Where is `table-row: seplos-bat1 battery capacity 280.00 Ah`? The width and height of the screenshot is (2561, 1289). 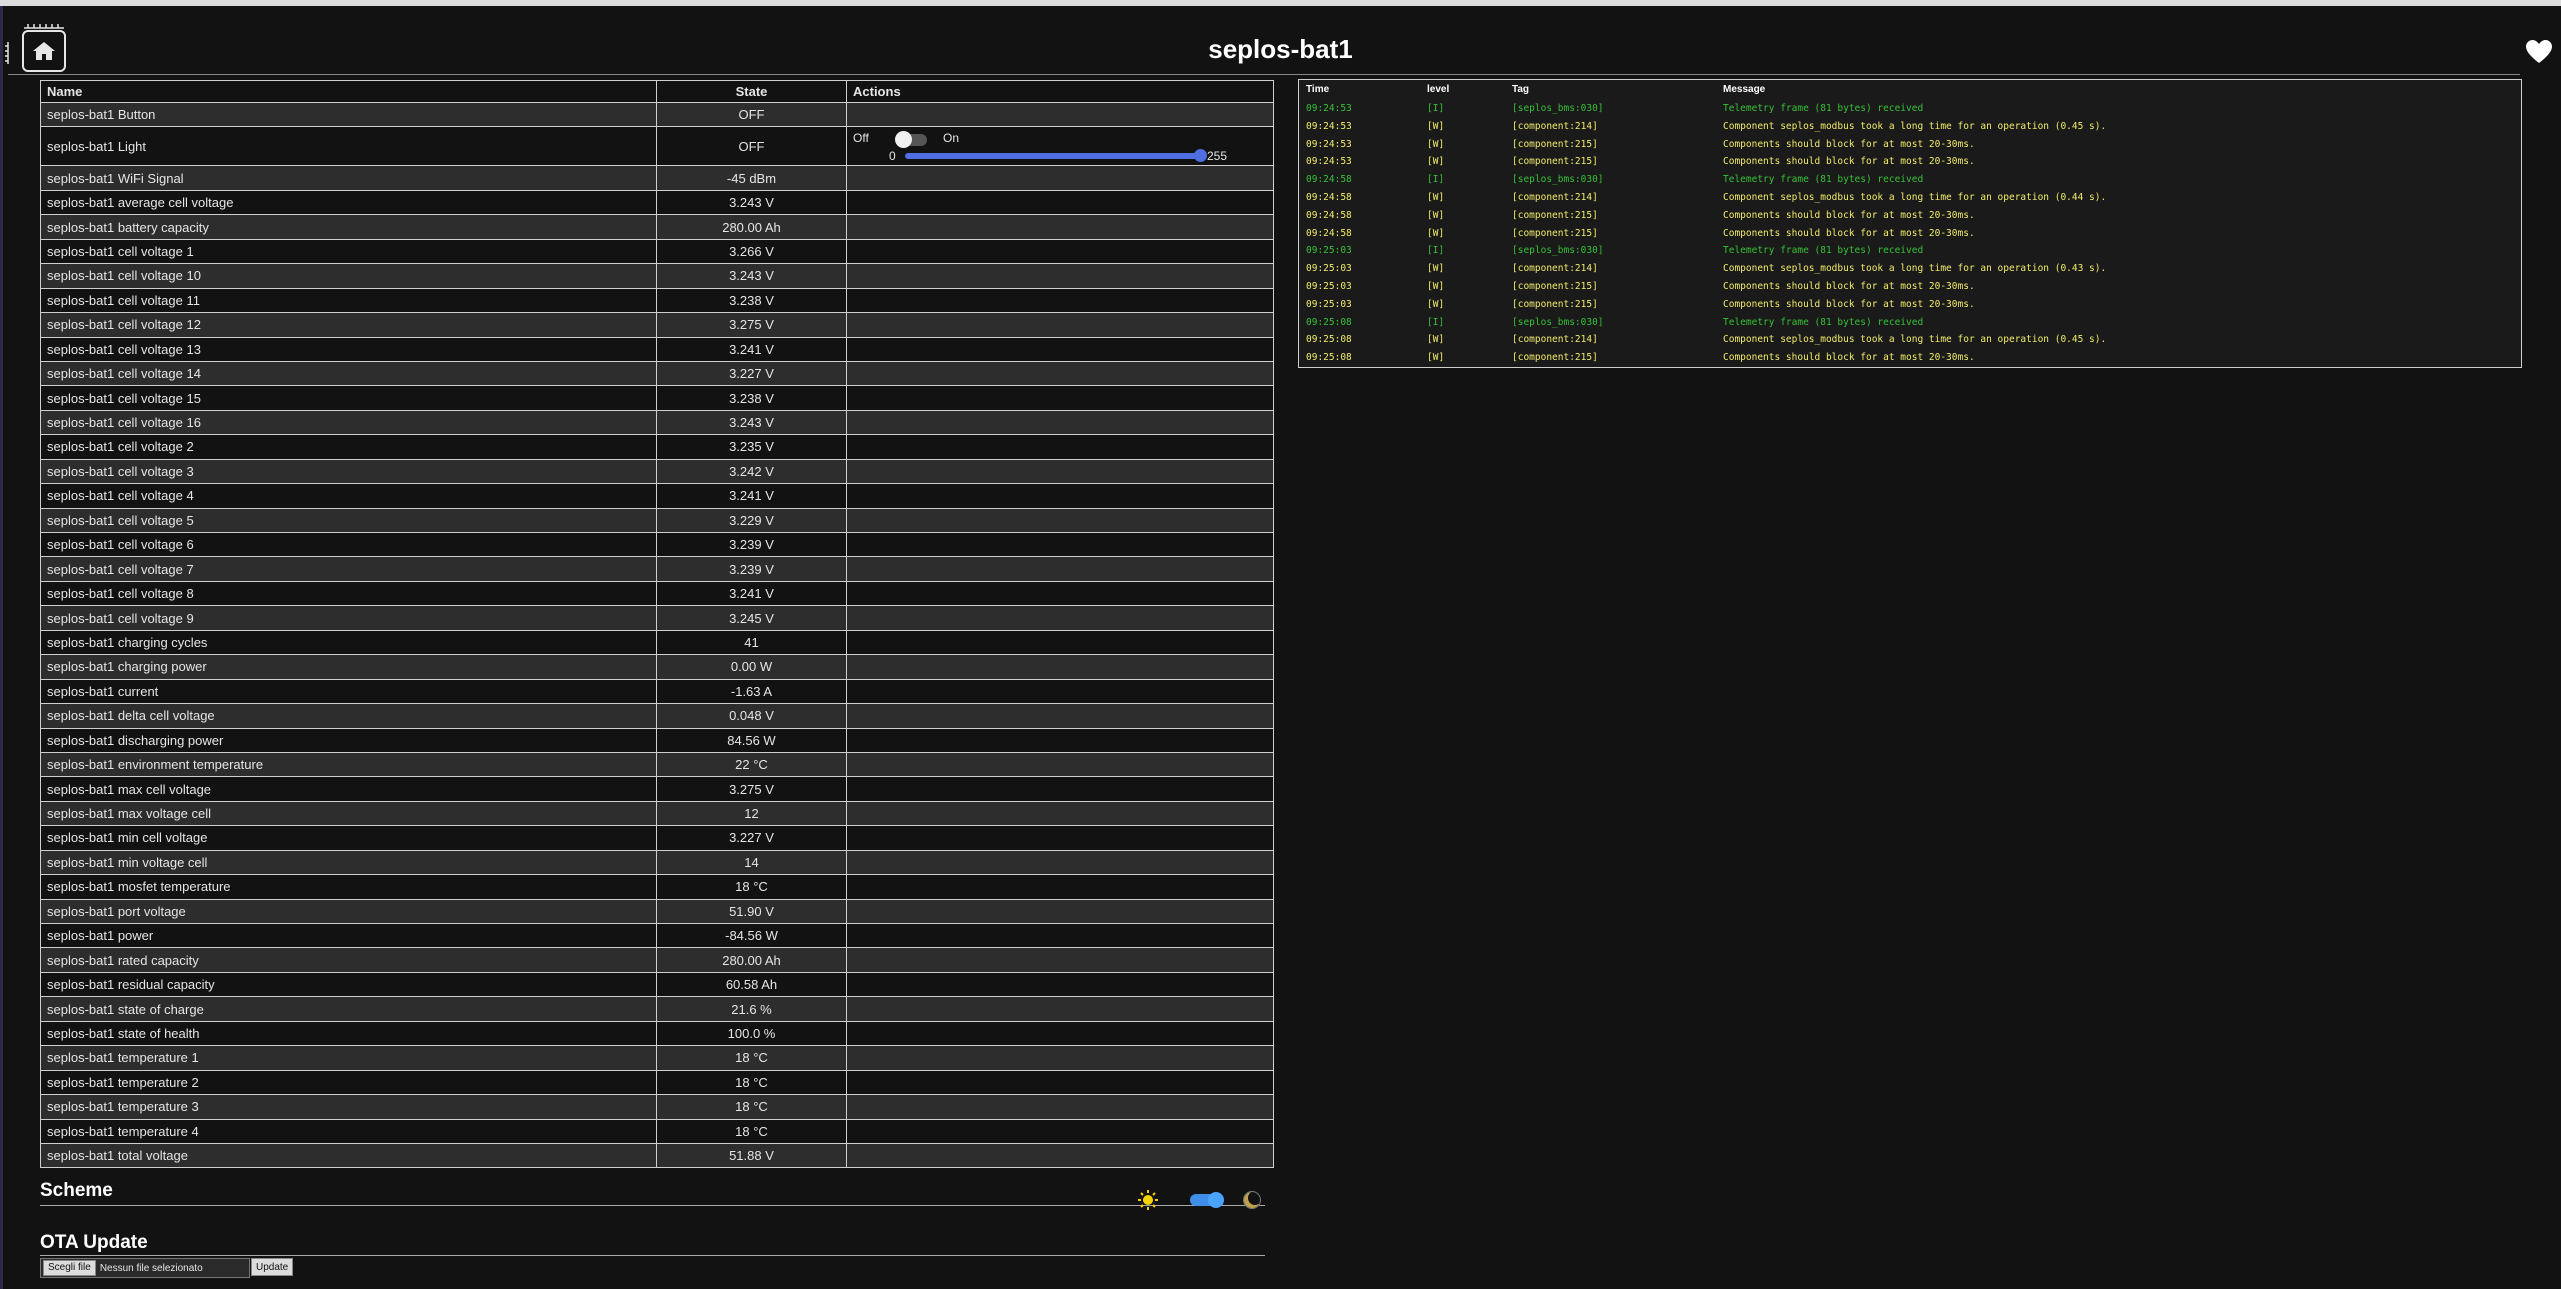
table-row: seplos-bat1 battery capacity 280.00 Ah is located at coordinates (657, 227).